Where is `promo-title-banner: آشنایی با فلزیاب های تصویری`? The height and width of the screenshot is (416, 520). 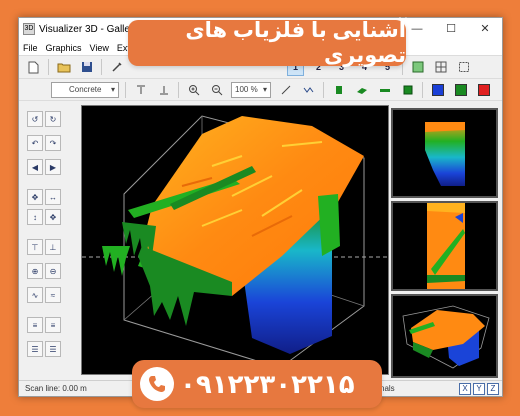 promo-title-banner: آشنایی با فلزیاب های تصویری is located at coordinates (267, 43).